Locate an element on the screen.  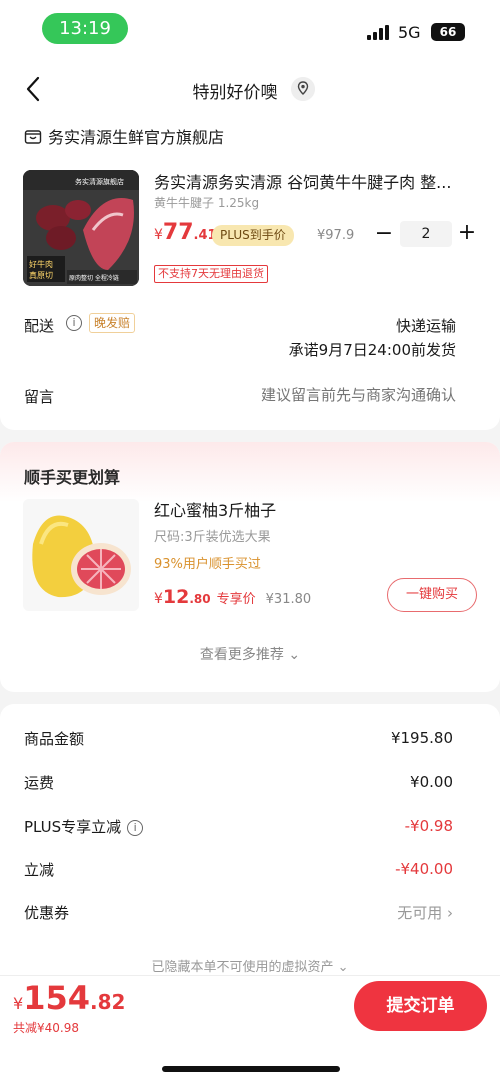
coupon-label: 优惠券 is located at coordinates (47, 912).